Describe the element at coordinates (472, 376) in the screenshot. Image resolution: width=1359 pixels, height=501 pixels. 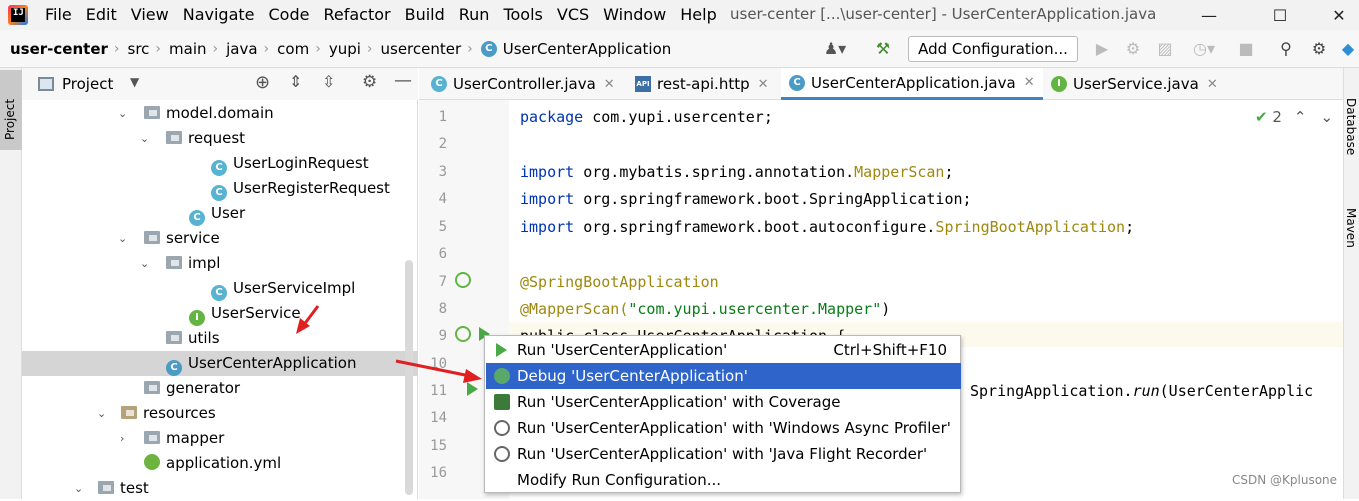
I see `red-arrow-head` at that location.